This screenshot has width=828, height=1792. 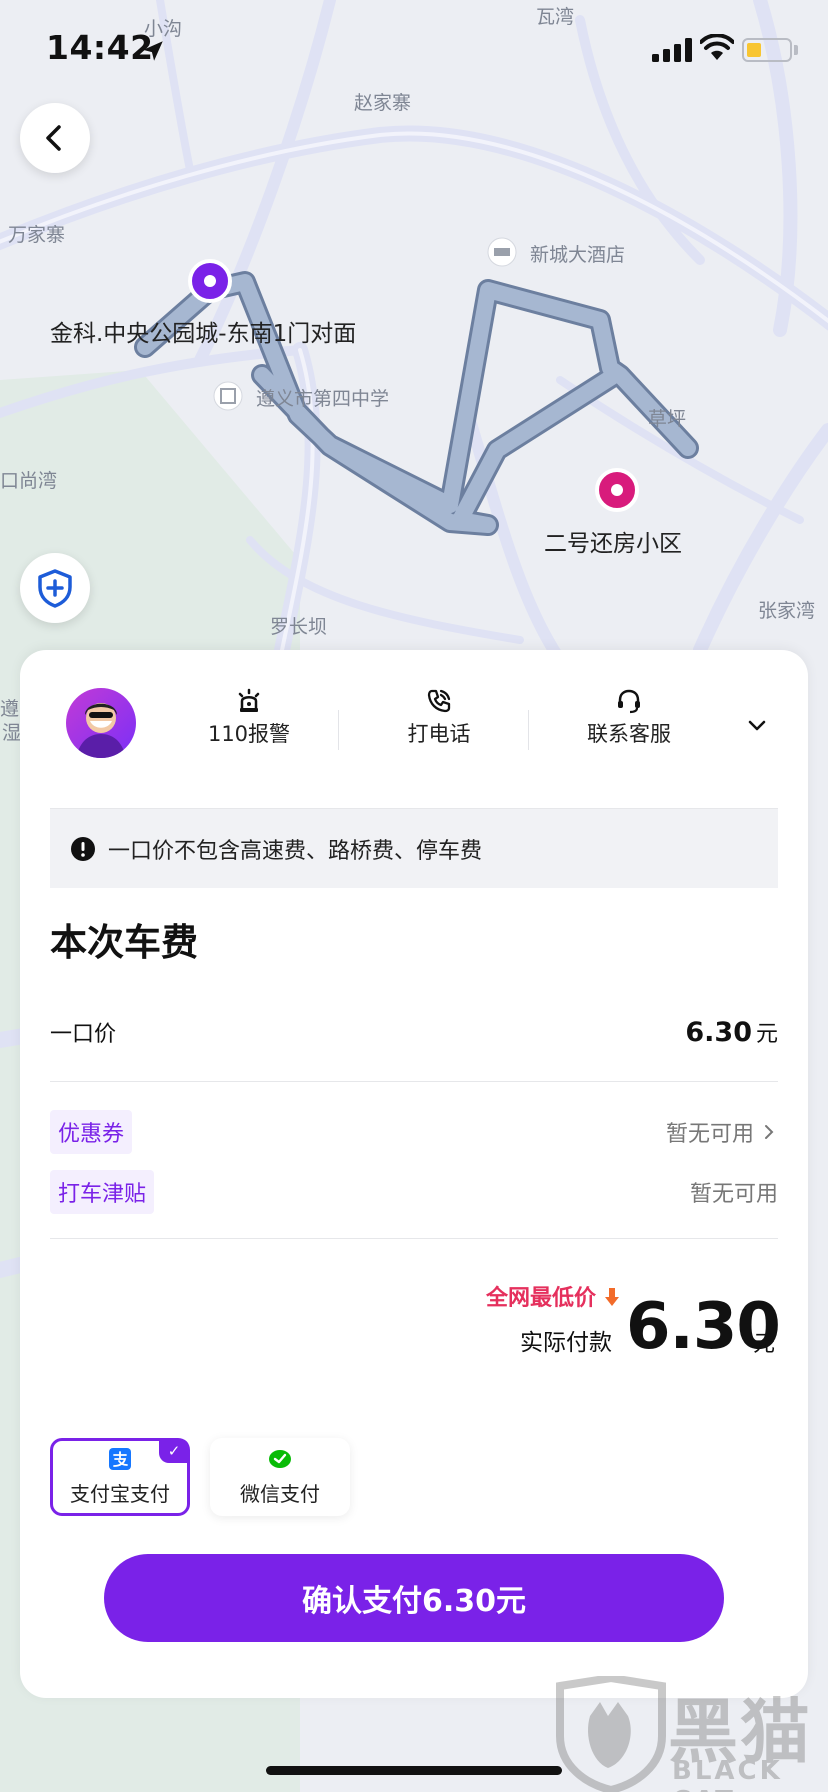 I want to click on status-time: 14:42, so click(x=100, y=47).